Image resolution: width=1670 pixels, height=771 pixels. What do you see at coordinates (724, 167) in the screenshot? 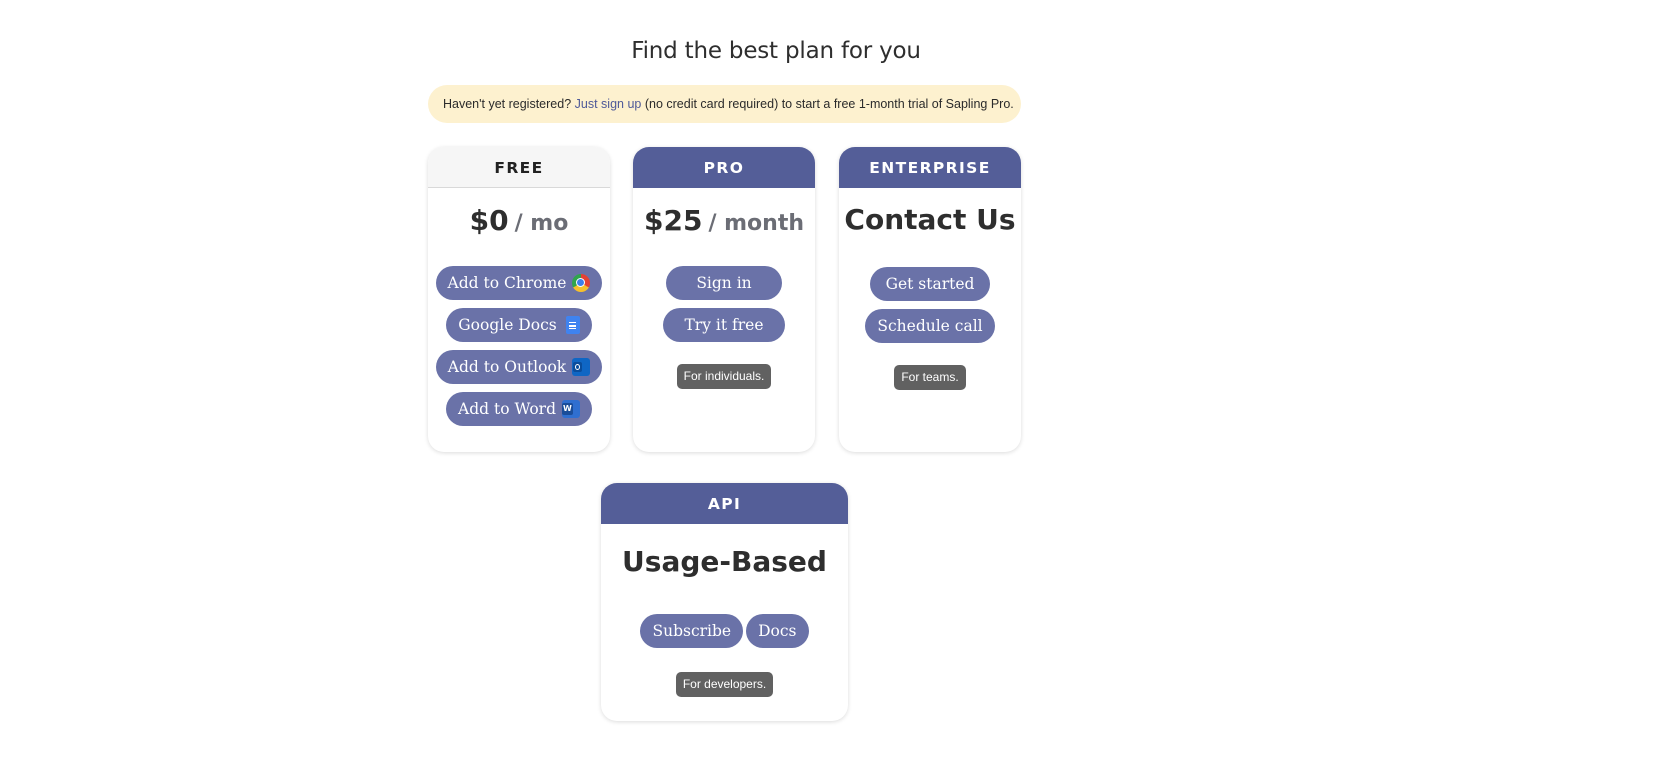
I see `plan-name-pro: PRO` at bounding box center [724, 167].